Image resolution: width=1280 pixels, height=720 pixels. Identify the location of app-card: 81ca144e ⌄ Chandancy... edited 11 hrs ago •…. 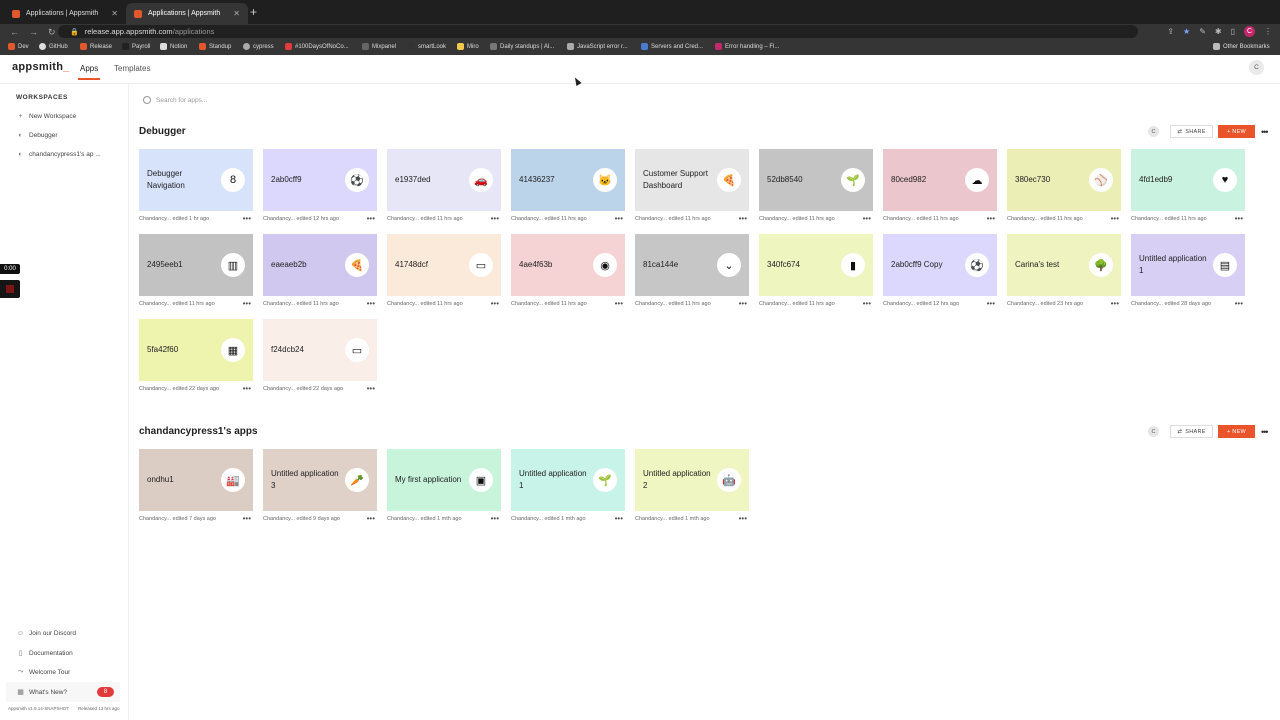
(692, 271).